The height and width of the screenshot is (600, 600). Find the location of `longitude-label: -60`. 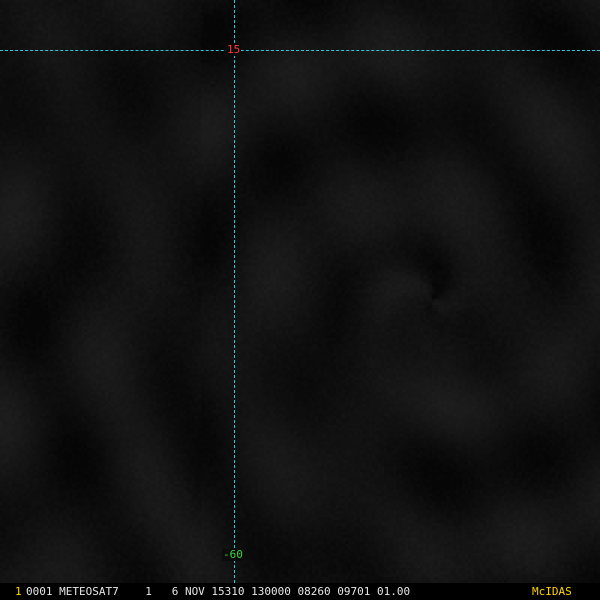

longitude-label: -60 is located at coordinates (233, 554).